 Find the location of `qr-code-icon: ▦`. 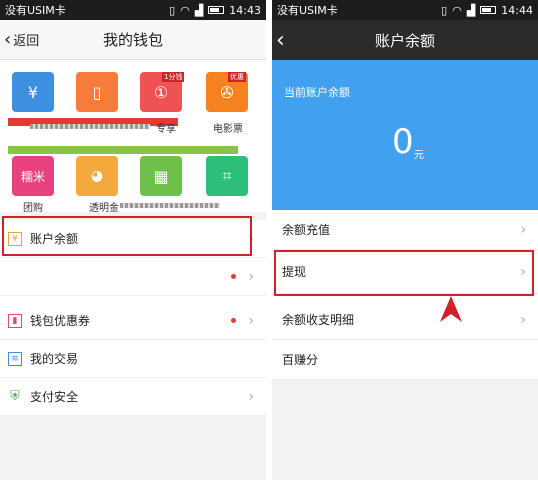

qr-code-icon: ▦ is located at coordinates (161, 176).